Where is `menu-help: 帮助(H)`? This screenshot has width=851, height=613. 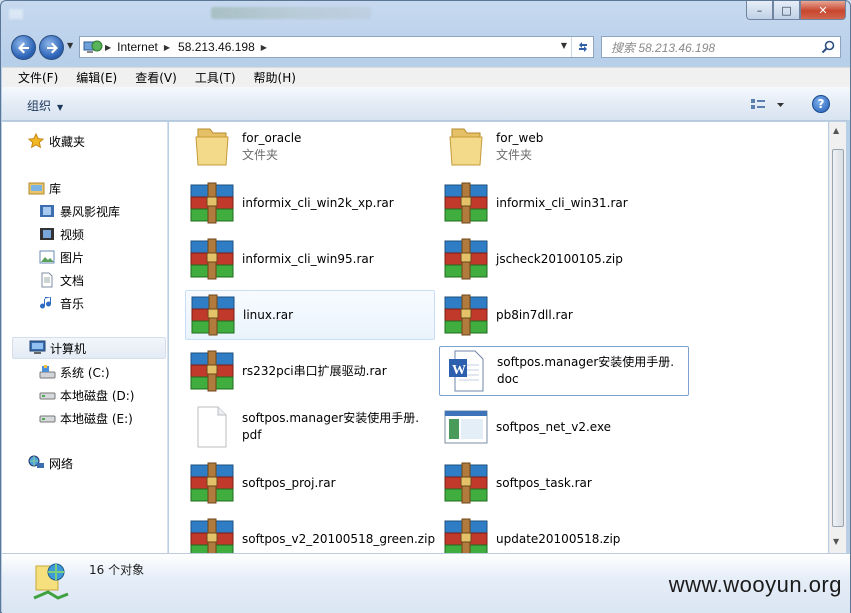 menu-help: 帮助(H) is located at coordinates (275, 77).